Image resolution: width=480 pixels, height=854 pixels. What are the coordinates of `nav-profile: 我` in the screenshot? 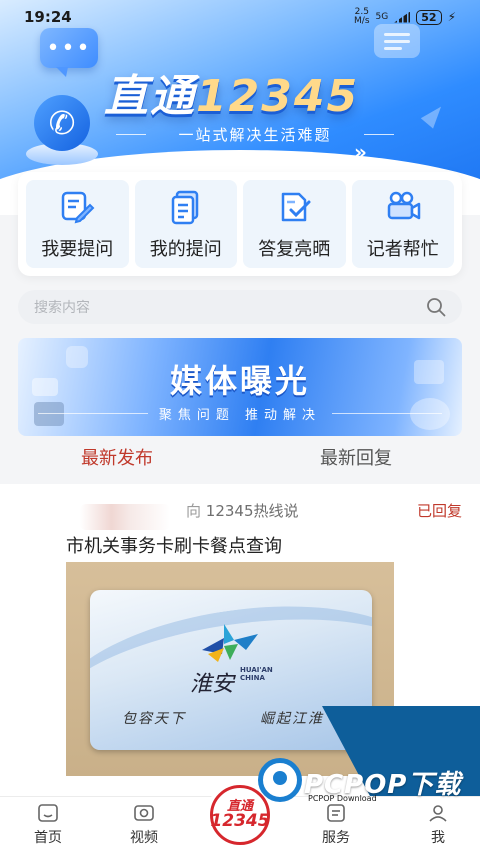 It's located at (438, 825).